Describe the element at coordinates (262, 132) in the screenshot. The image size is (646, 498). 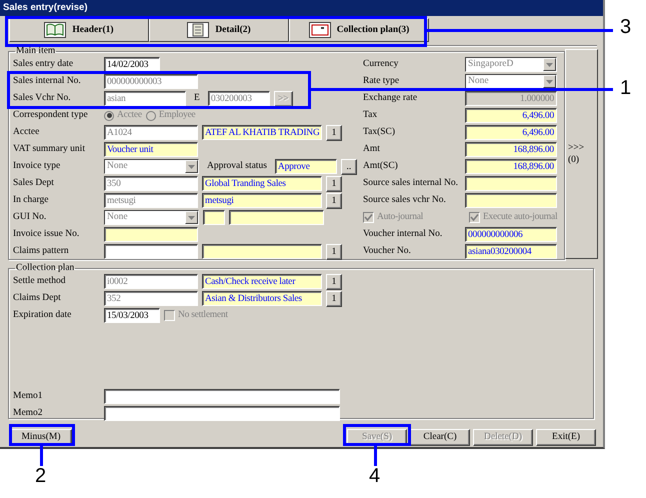
I see `input-field: ATEF AL KHATIB TRADING` at that location.